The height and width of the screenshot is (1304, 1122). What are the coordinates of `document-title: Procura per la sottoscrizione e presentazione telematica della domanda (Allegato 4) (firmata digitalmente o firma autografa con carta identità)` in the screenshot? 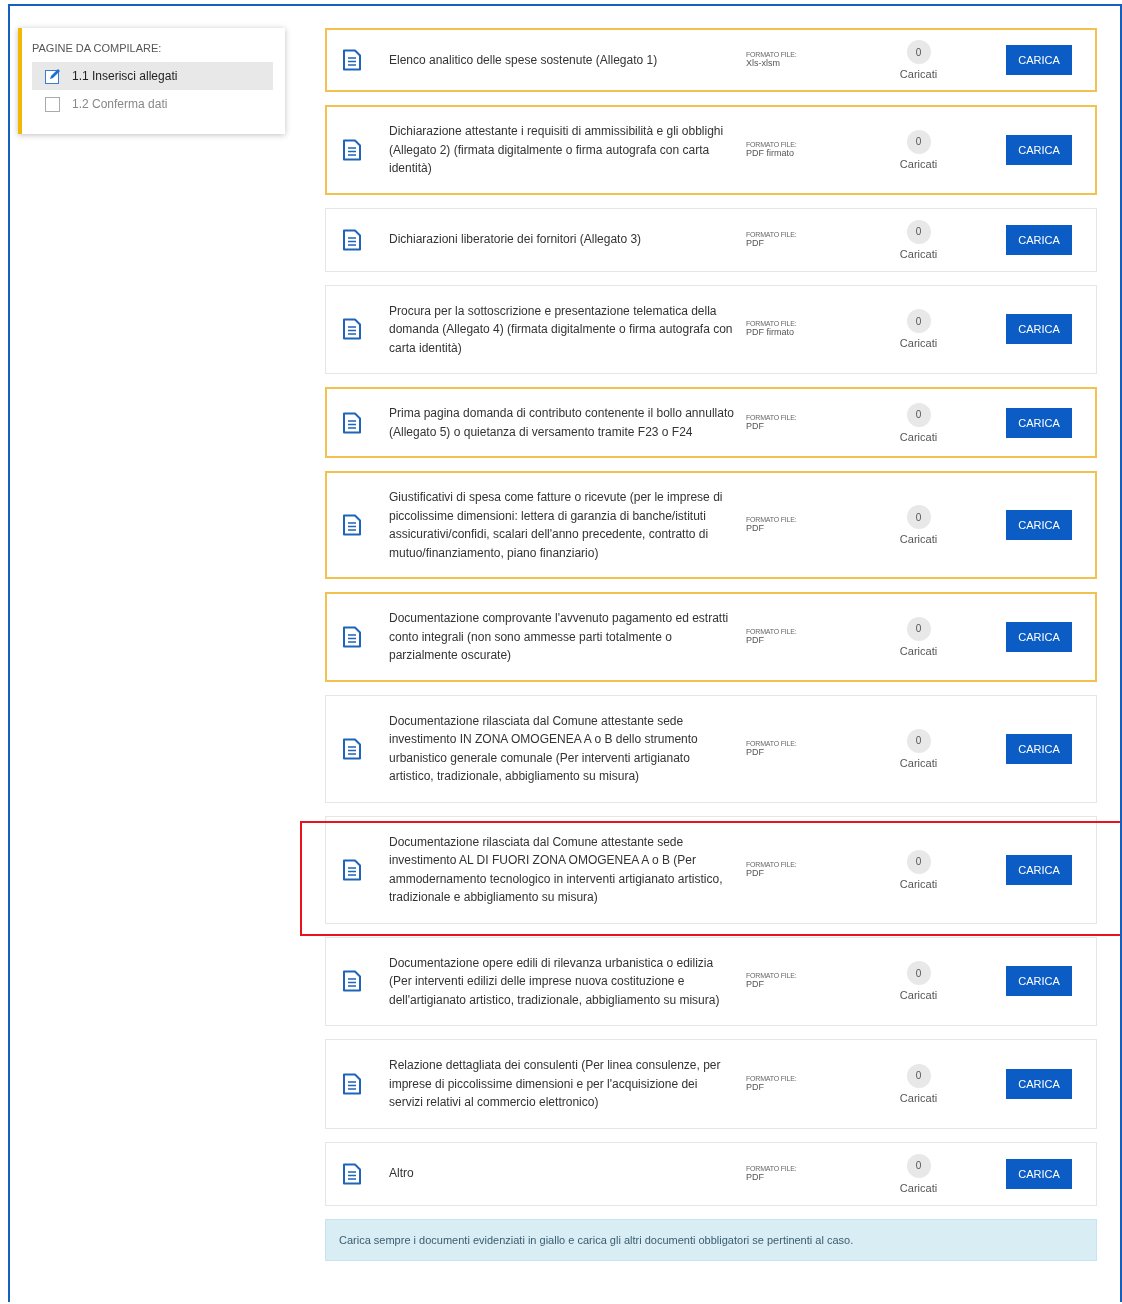 It's located at (561, 329).